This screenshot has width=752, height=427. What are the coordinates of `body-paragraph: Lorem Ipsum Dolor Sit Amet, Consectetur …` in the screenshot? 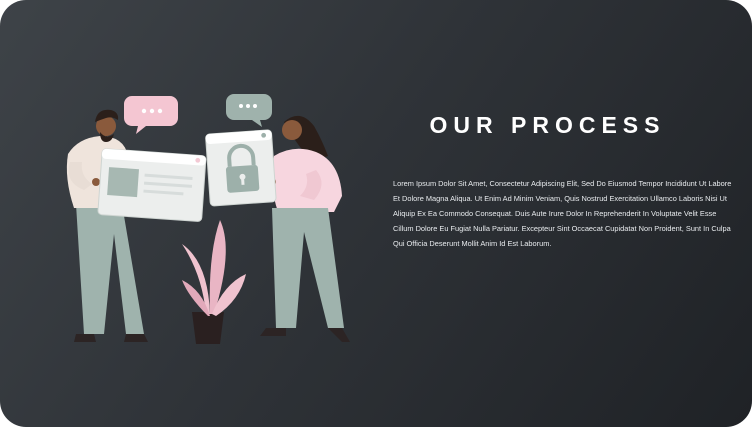 It's located at (562, 213).